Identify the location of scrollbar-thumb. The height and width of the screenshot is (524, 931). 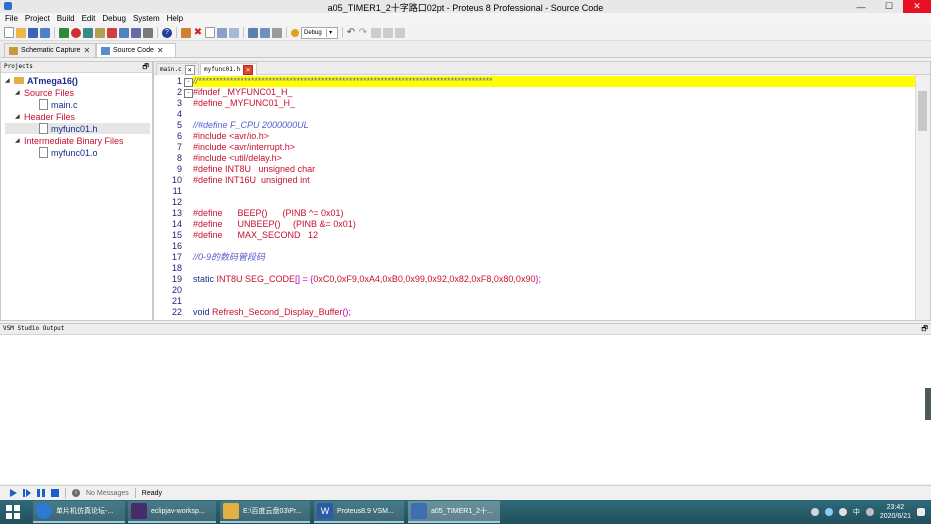
(922, 111).